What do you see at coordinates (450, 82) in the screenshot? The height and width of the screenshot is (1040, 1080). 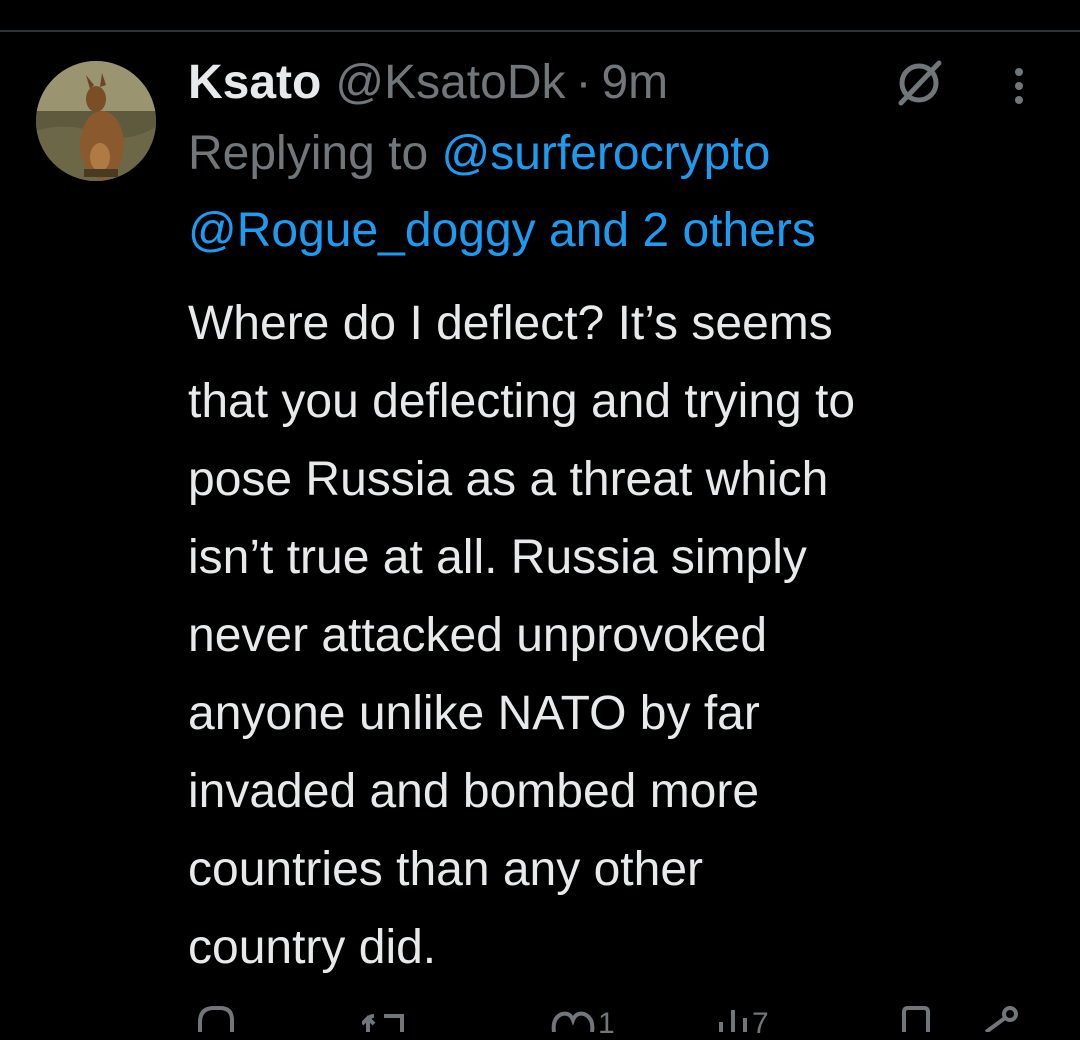 I see `user-handle: @KsatoDk` at bounding box center [450, 82].